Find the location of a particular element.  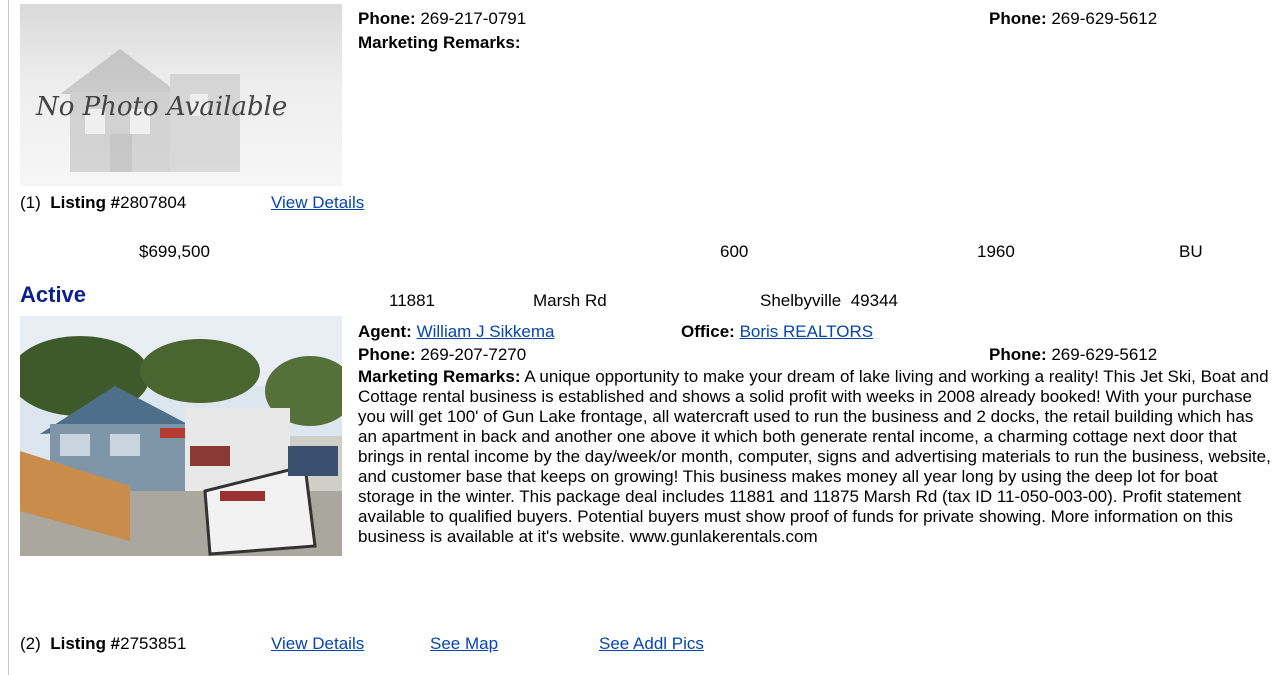

listing-photo is located at coordinates (181, 436).